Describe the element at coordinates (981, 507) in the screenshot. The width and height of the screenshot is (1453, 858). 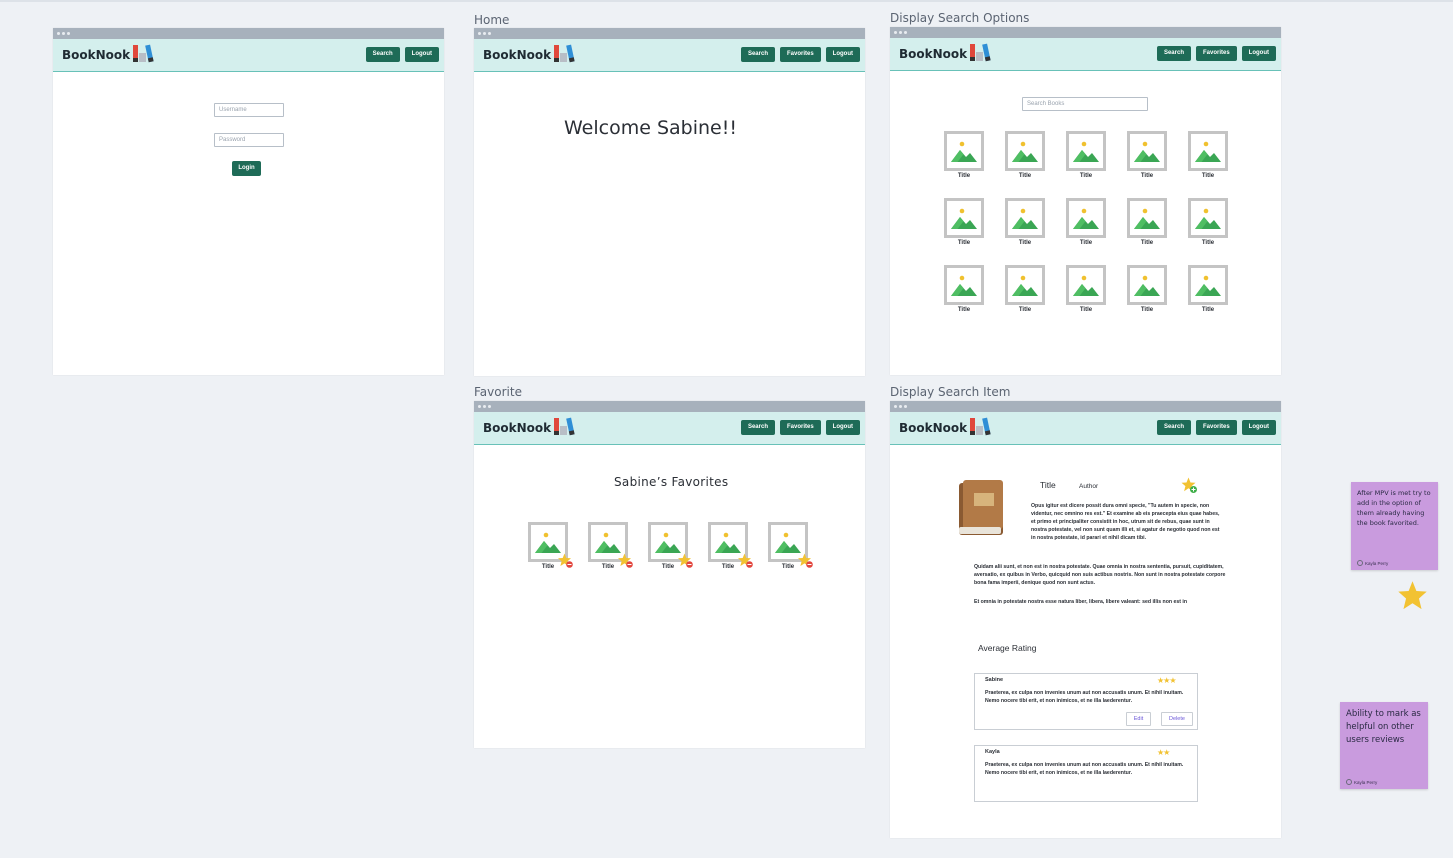
I see `book-cover-icon` at that location.